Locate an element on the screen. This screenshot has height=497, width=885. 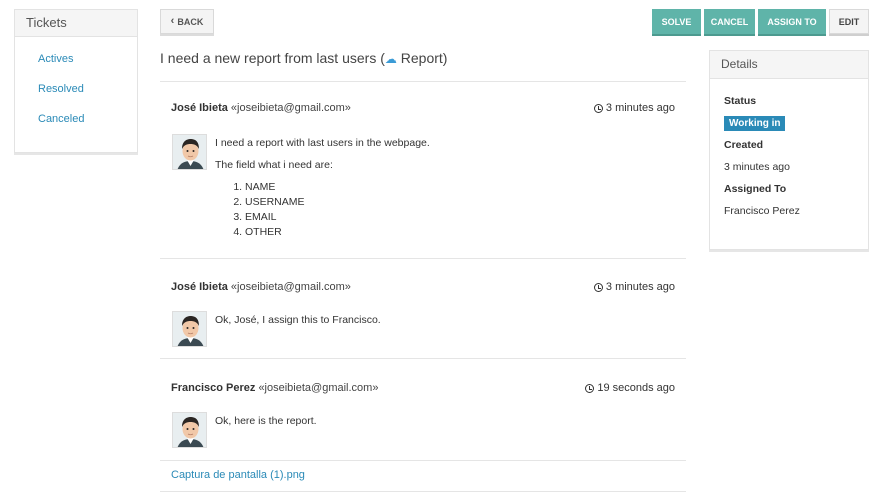
tickets-sidebar: Tickets Actives Resolved Canceled is located at coordinates (76, 81).